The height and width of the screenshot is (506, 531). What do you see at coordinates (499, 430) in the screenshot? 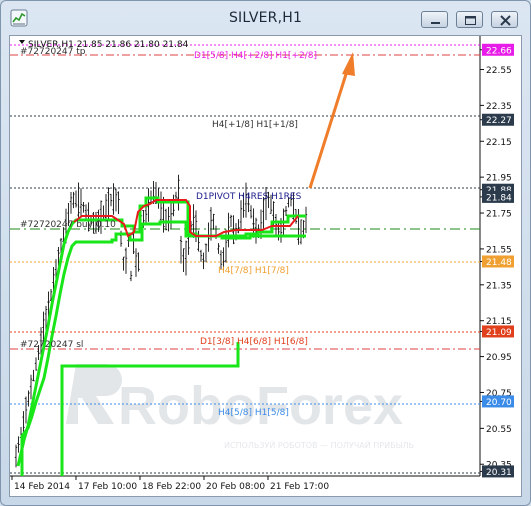
I see `price-label: 20.55` at bounding box center [499, 430].